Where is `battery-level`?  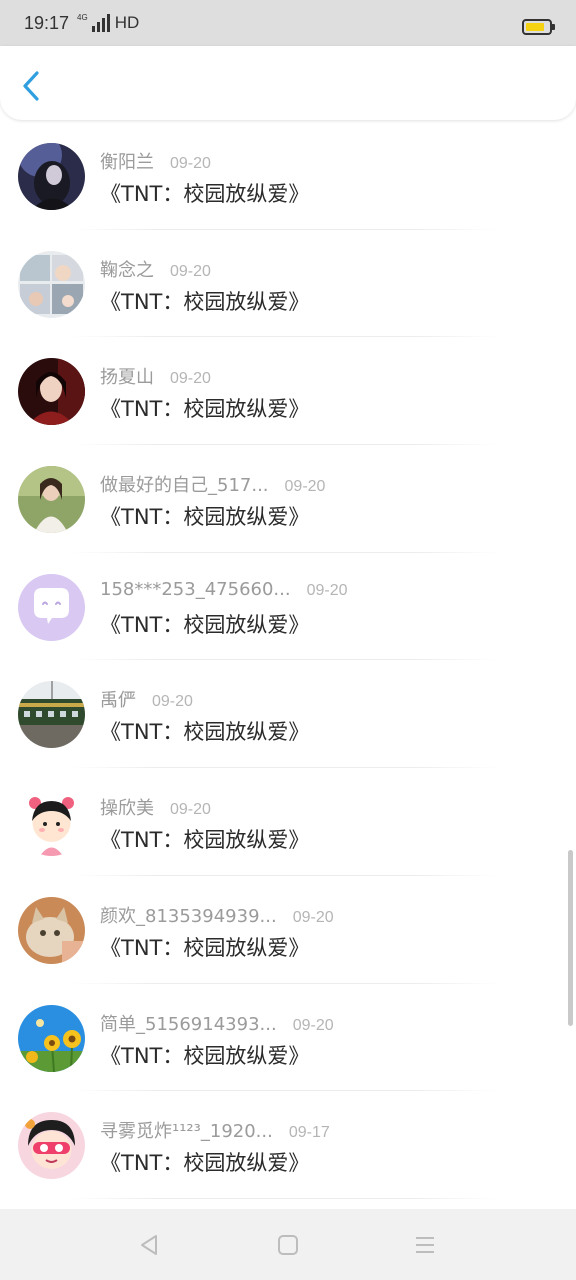 battery-level is located at coordinates (535, 27).